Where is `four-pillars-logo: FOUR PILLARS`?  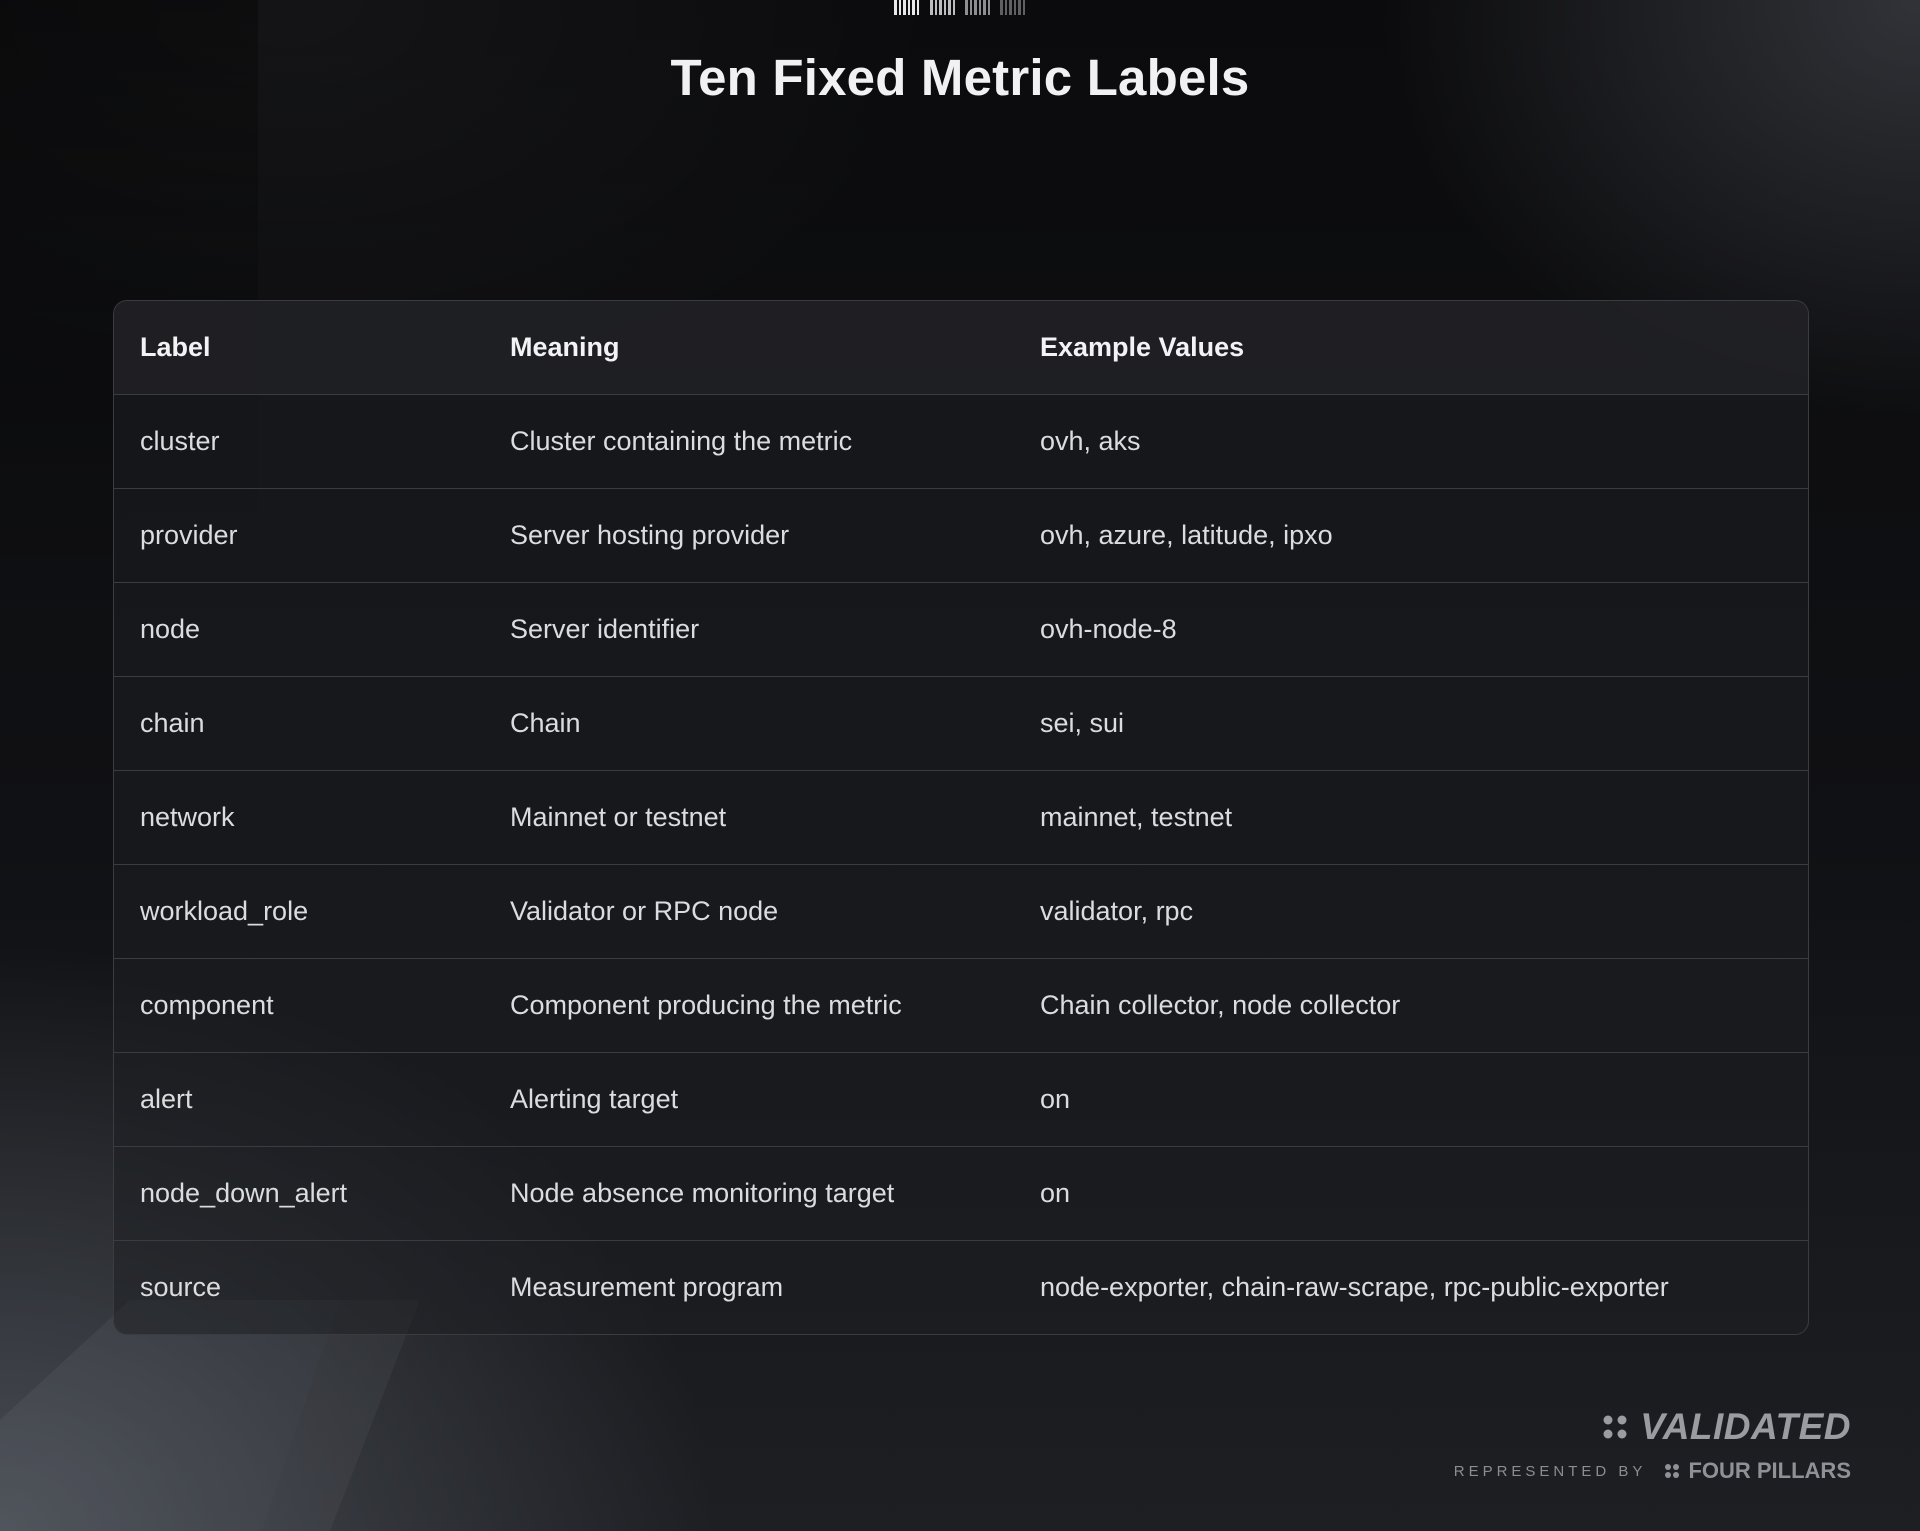
four-pillars-logo: FOUR PILLARS is located at coordinates (1757, 1471).